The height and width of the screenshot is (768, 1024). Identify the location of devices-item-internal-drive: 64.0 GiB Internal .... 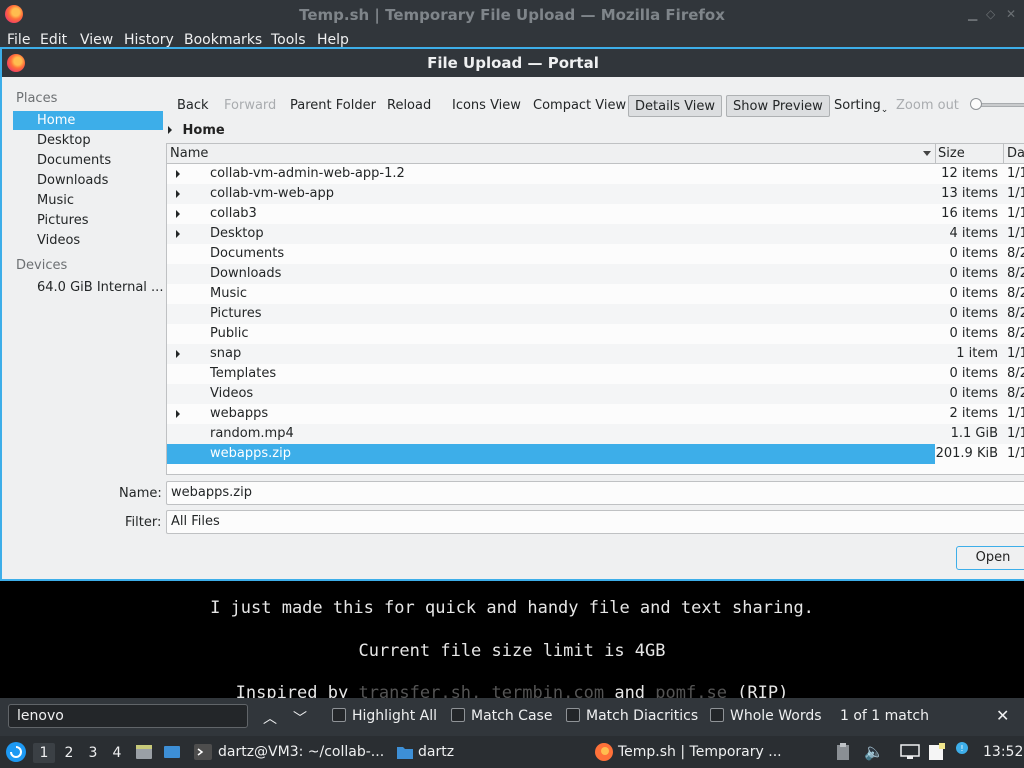
(88, 287).